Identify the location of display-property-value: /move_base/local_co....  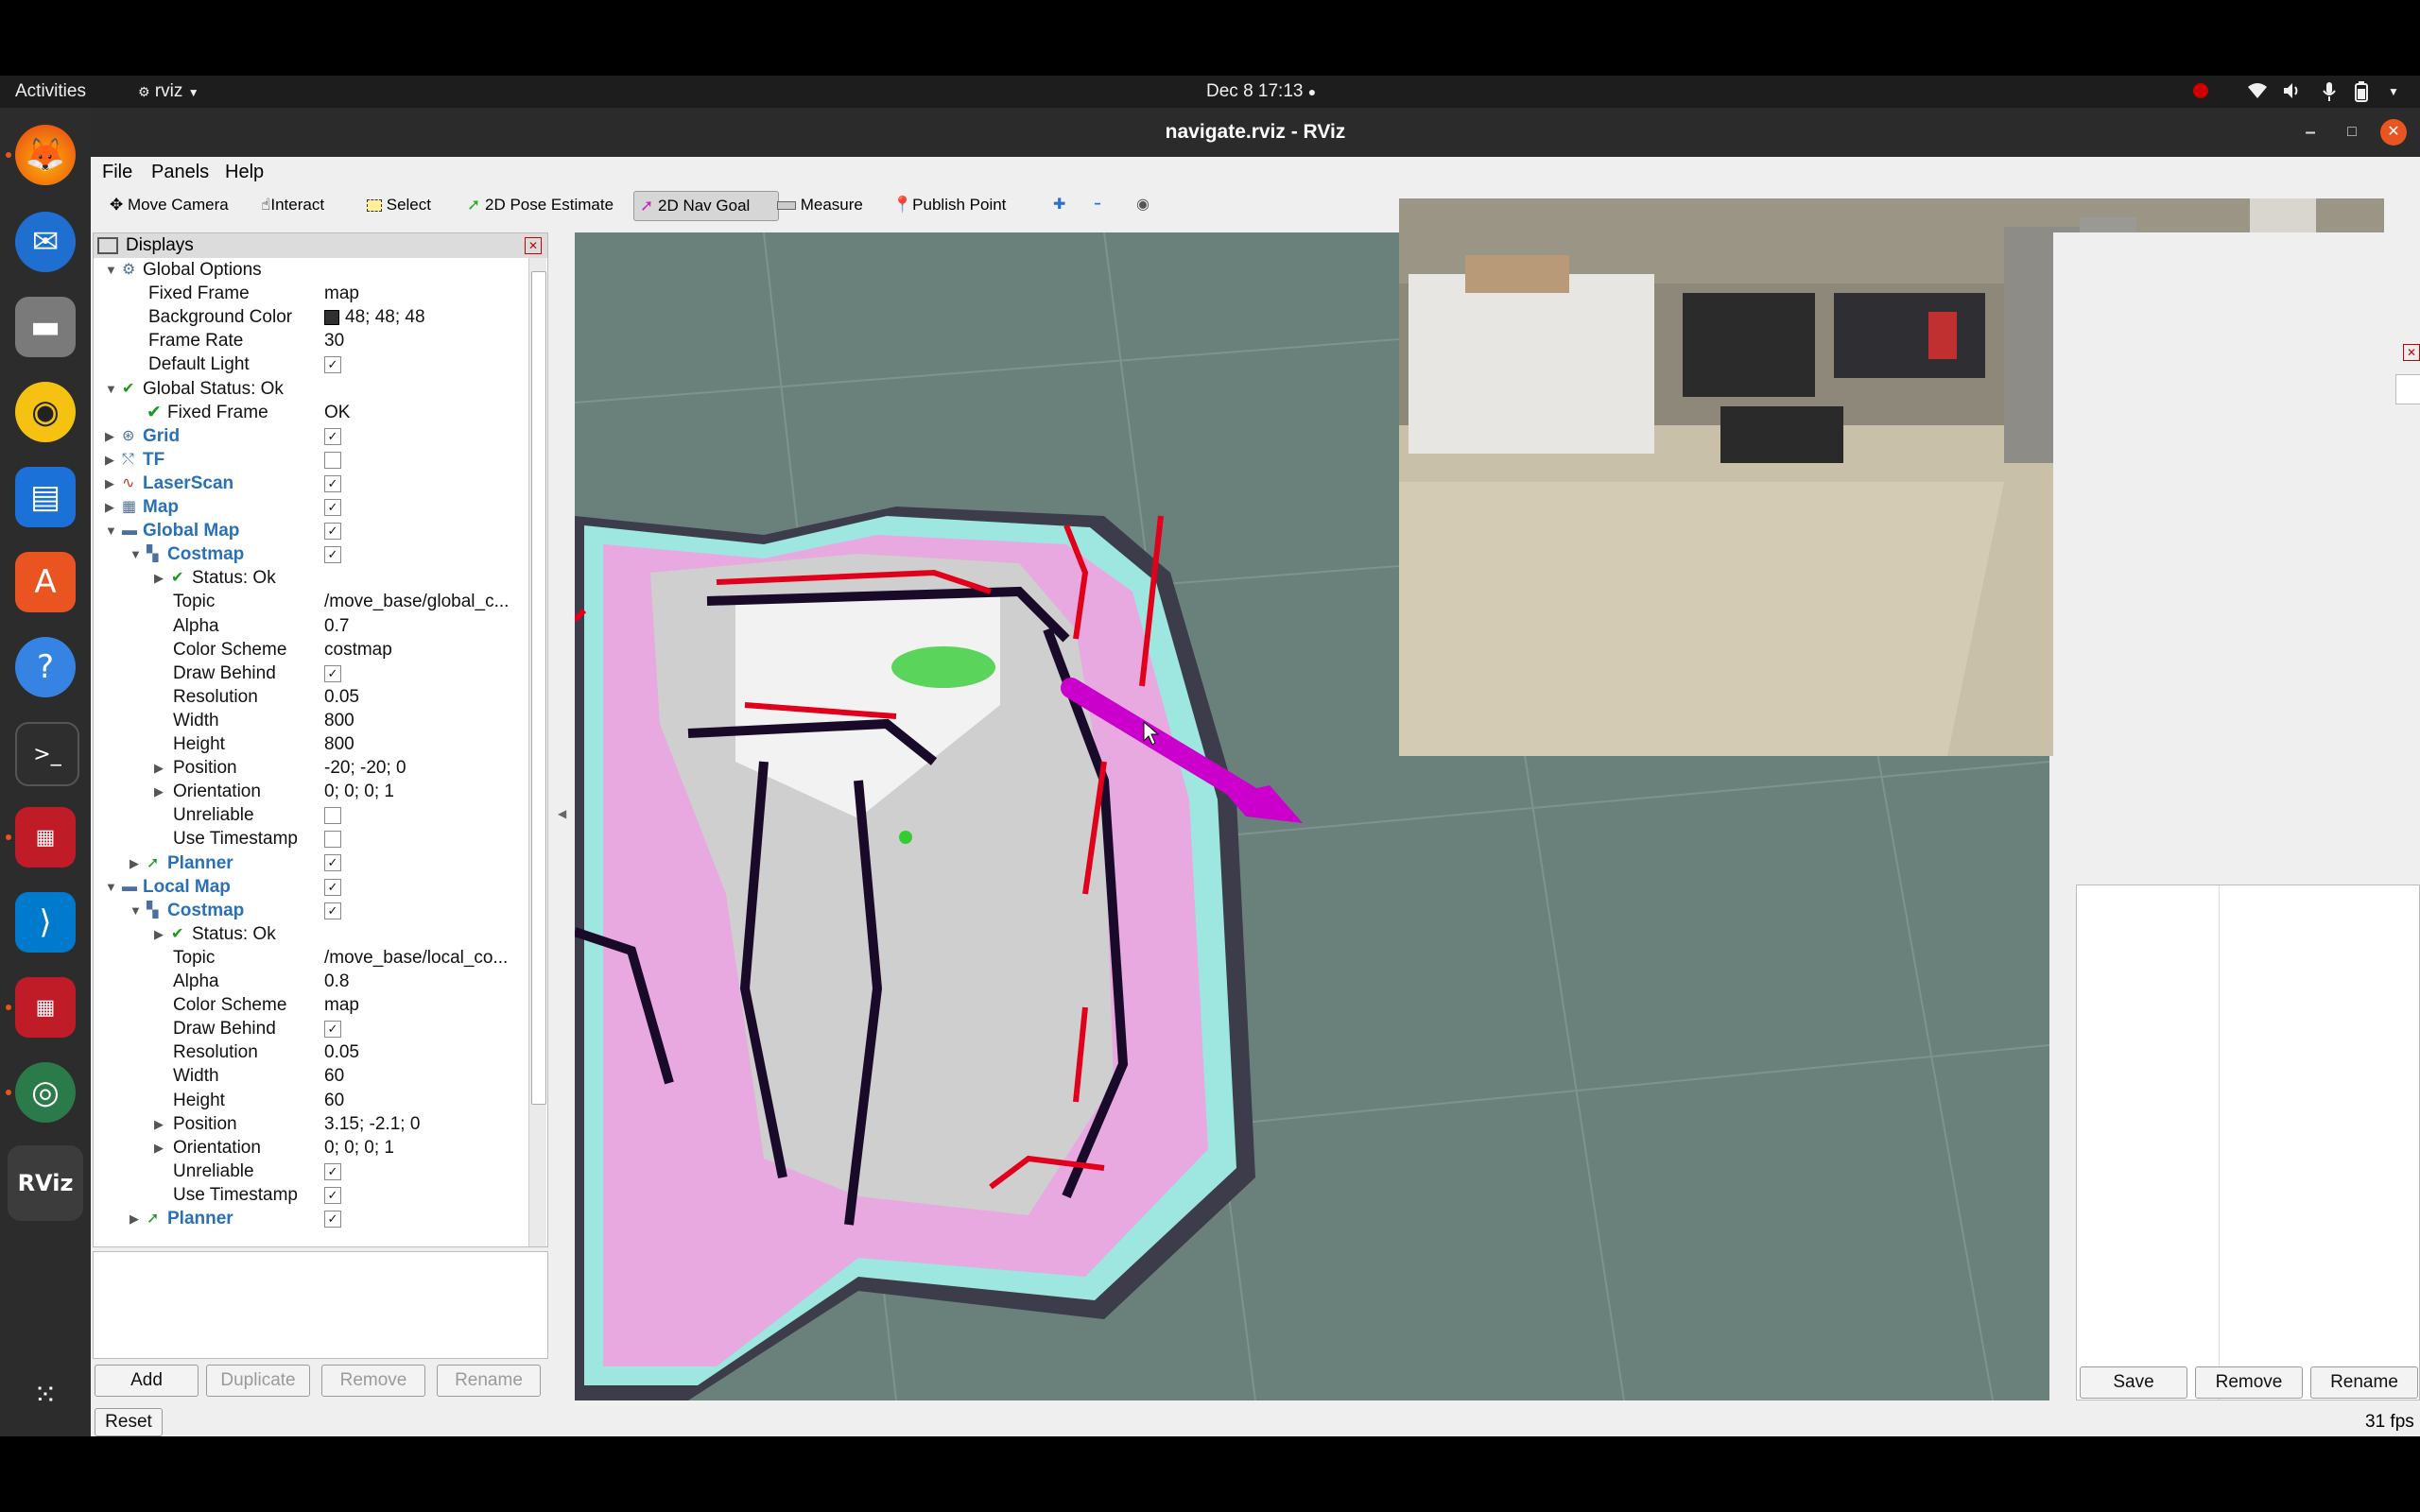
(416, 958).